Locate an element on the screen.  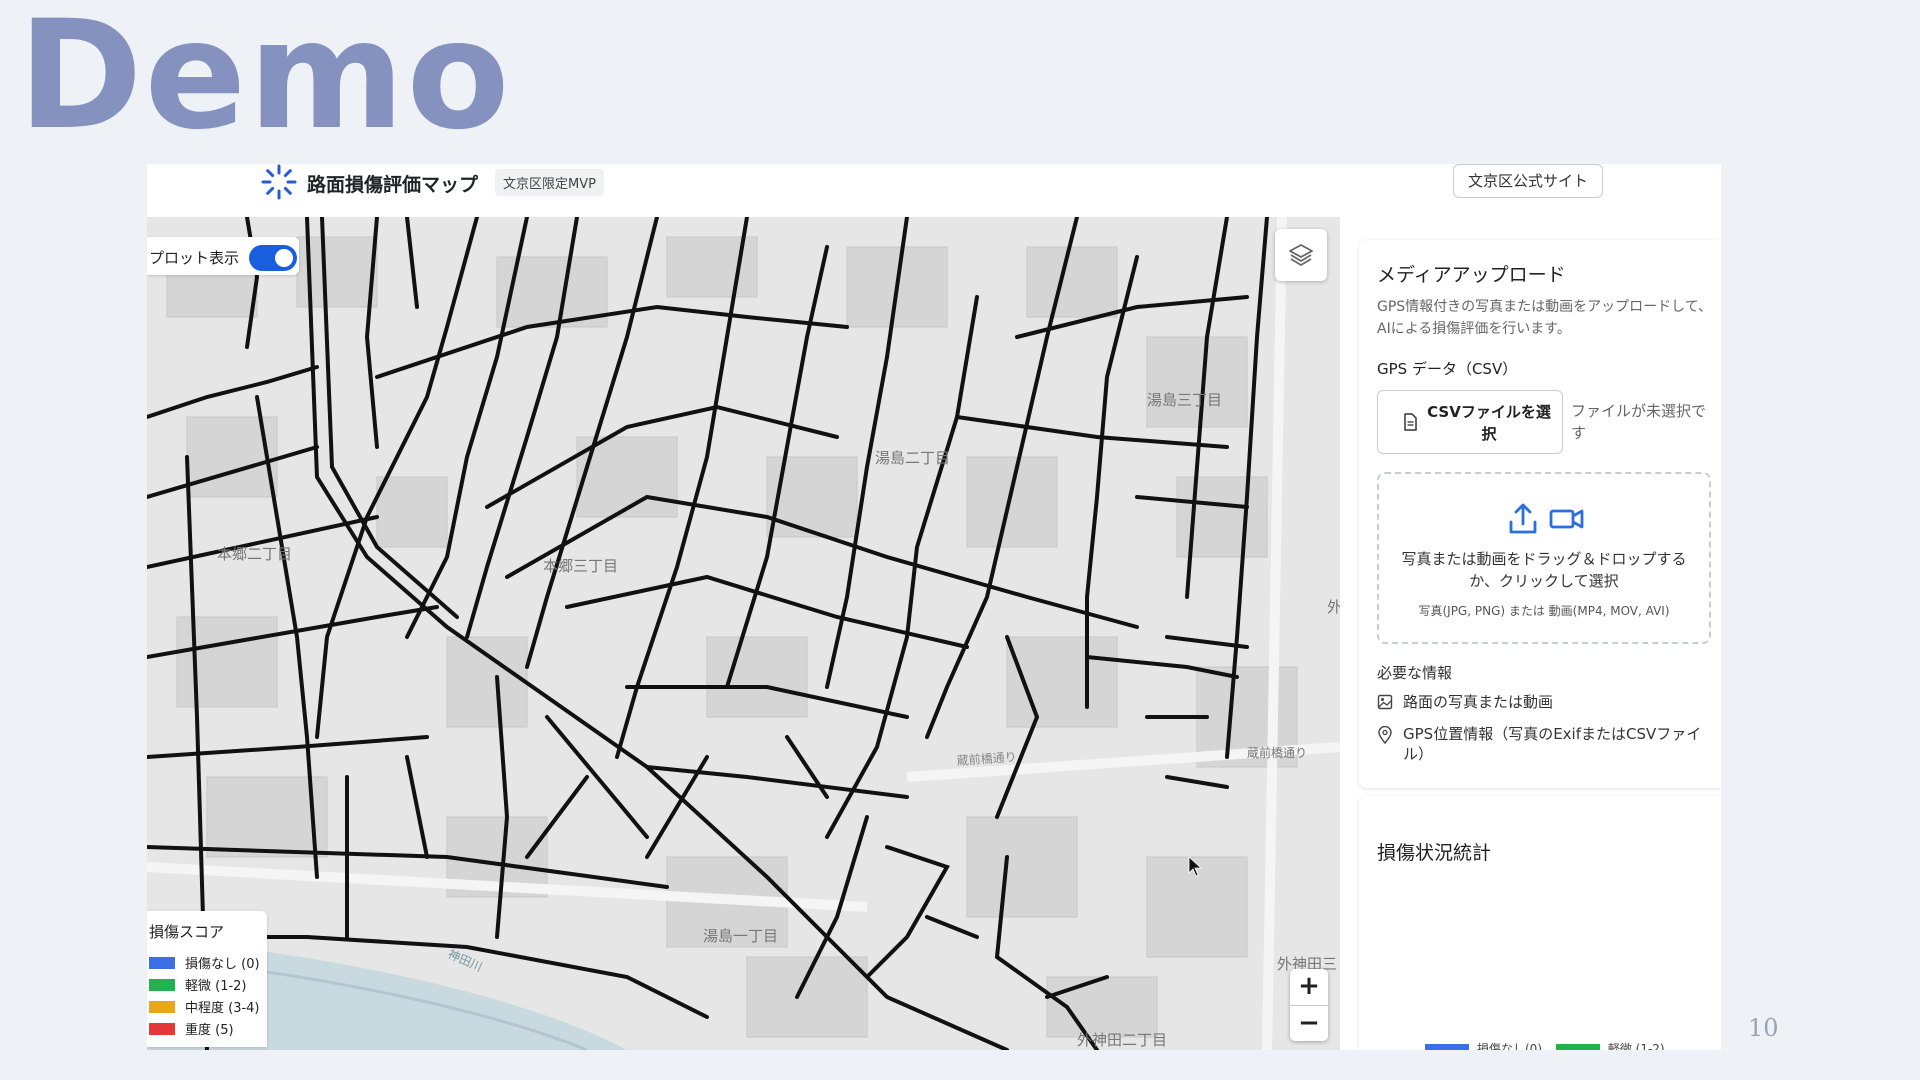
place-label: 湯島三丁目 is located at coordinates (1184, 400).